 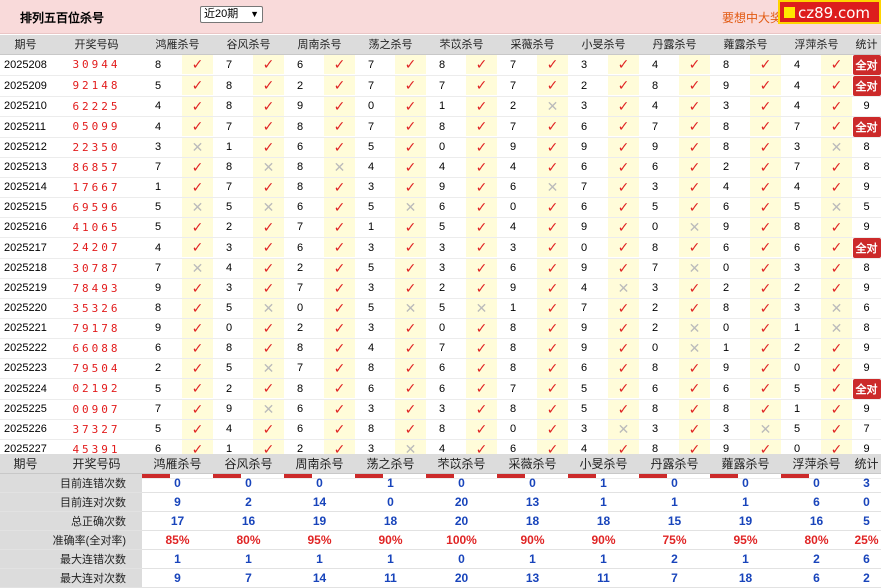 I want to click on kill-value: 1, so click(x=797, y=328).